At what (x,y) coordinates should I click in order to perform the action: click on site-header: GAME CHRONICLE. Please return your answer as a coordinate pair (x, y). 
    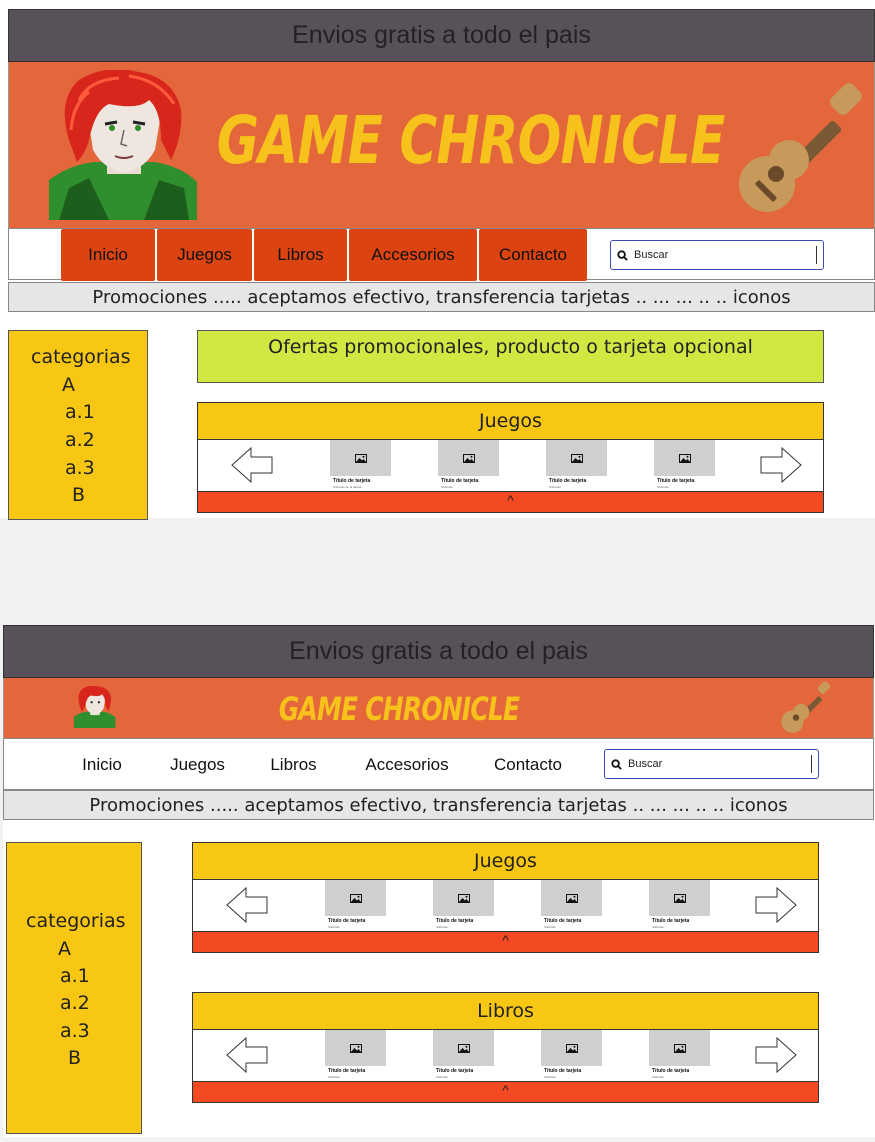
    Looking at the image, I should click on (441, 145).